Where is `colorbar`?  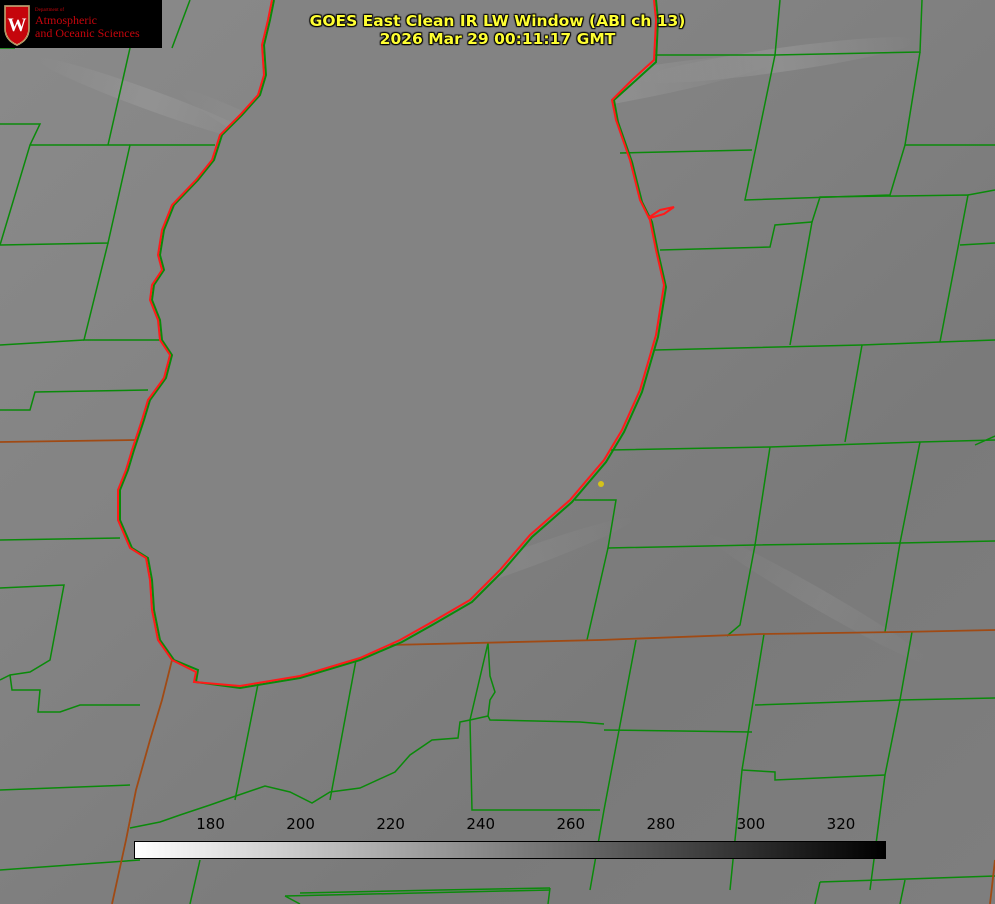 colorbar is located at coordinates (510, 850).